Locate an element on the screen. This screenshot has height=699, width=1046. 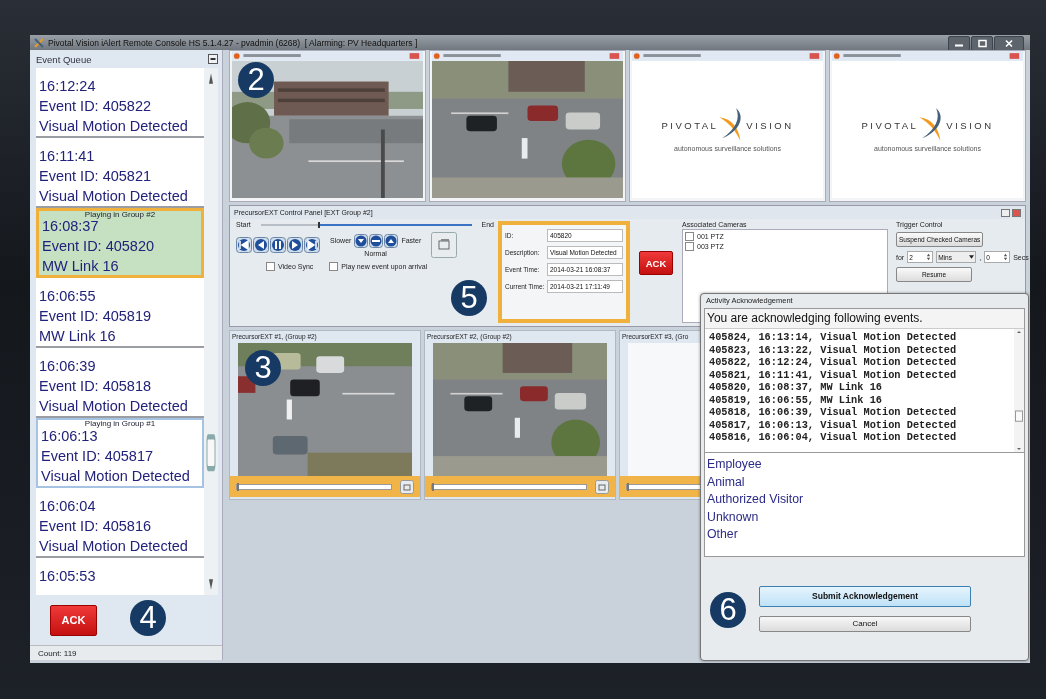
event-line: 405819, 16:06:55, MW Link 16 is located at coordinates (796, 399).